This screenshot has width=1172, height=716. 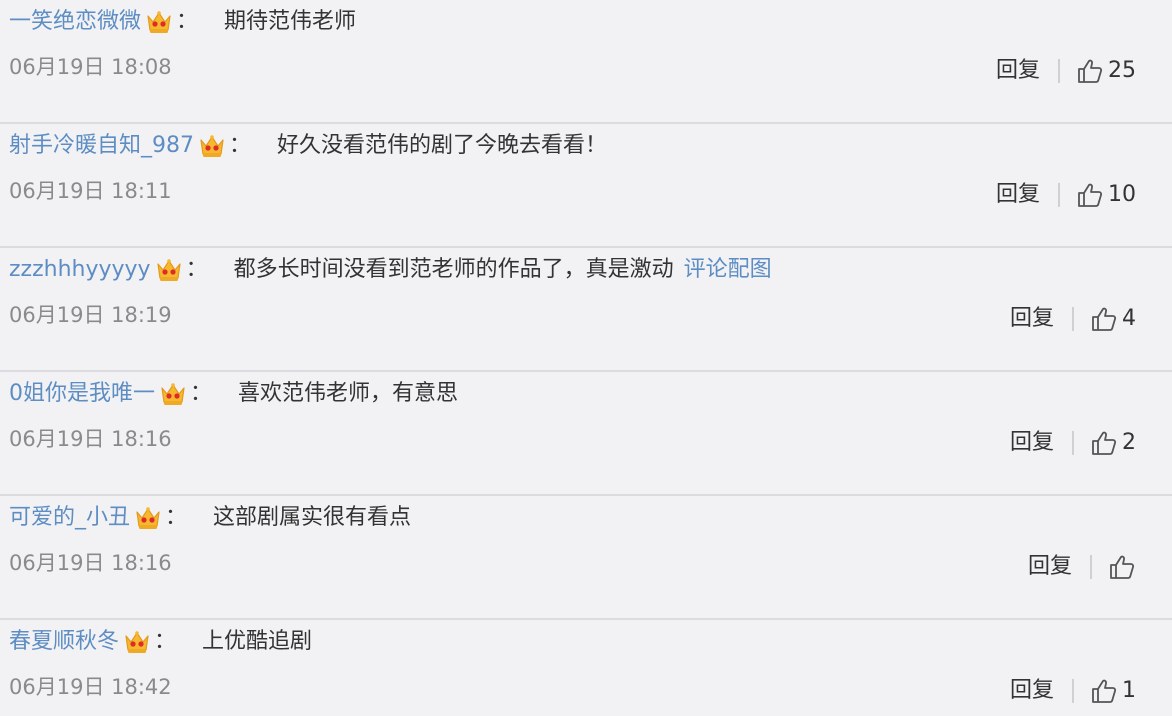 What do you see at coordinates (75, 22) in the screenshot?
I see `username-link: 一笑绝恋微微` at bounding box center [75, 22].